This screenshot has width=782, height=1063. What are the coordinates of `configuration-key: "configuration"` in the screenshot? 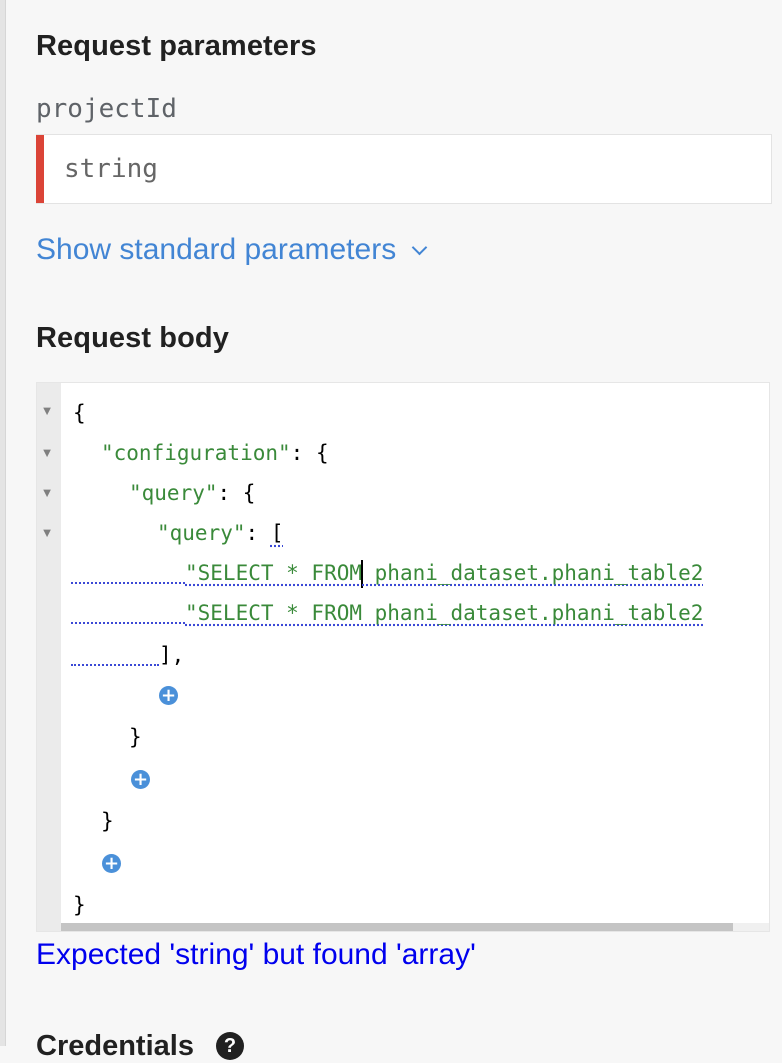 It's located at (196, 453).